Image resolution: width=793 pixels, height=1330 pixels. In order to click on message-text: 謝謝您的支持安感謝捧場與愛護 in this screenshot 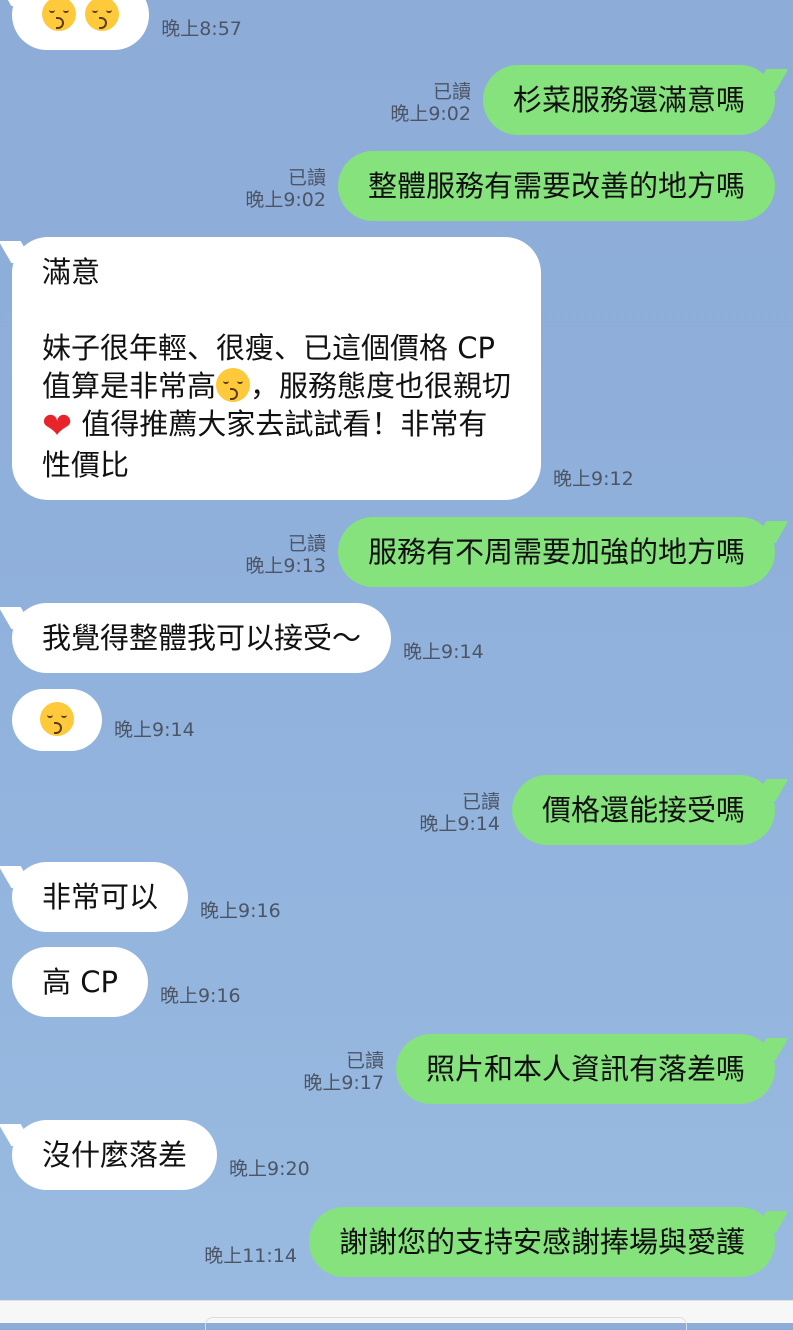, I will do `click(541, 1242)`.